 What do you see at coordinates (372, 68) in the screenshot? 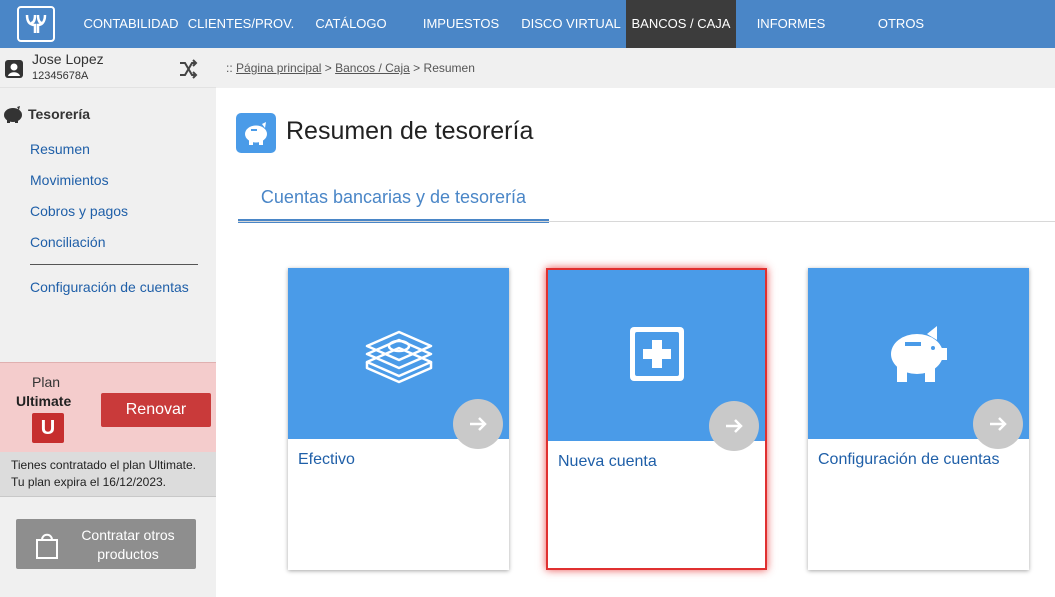
I see `breadcrumb-section: Bancos / Caja` at bounding box center [372, 68].